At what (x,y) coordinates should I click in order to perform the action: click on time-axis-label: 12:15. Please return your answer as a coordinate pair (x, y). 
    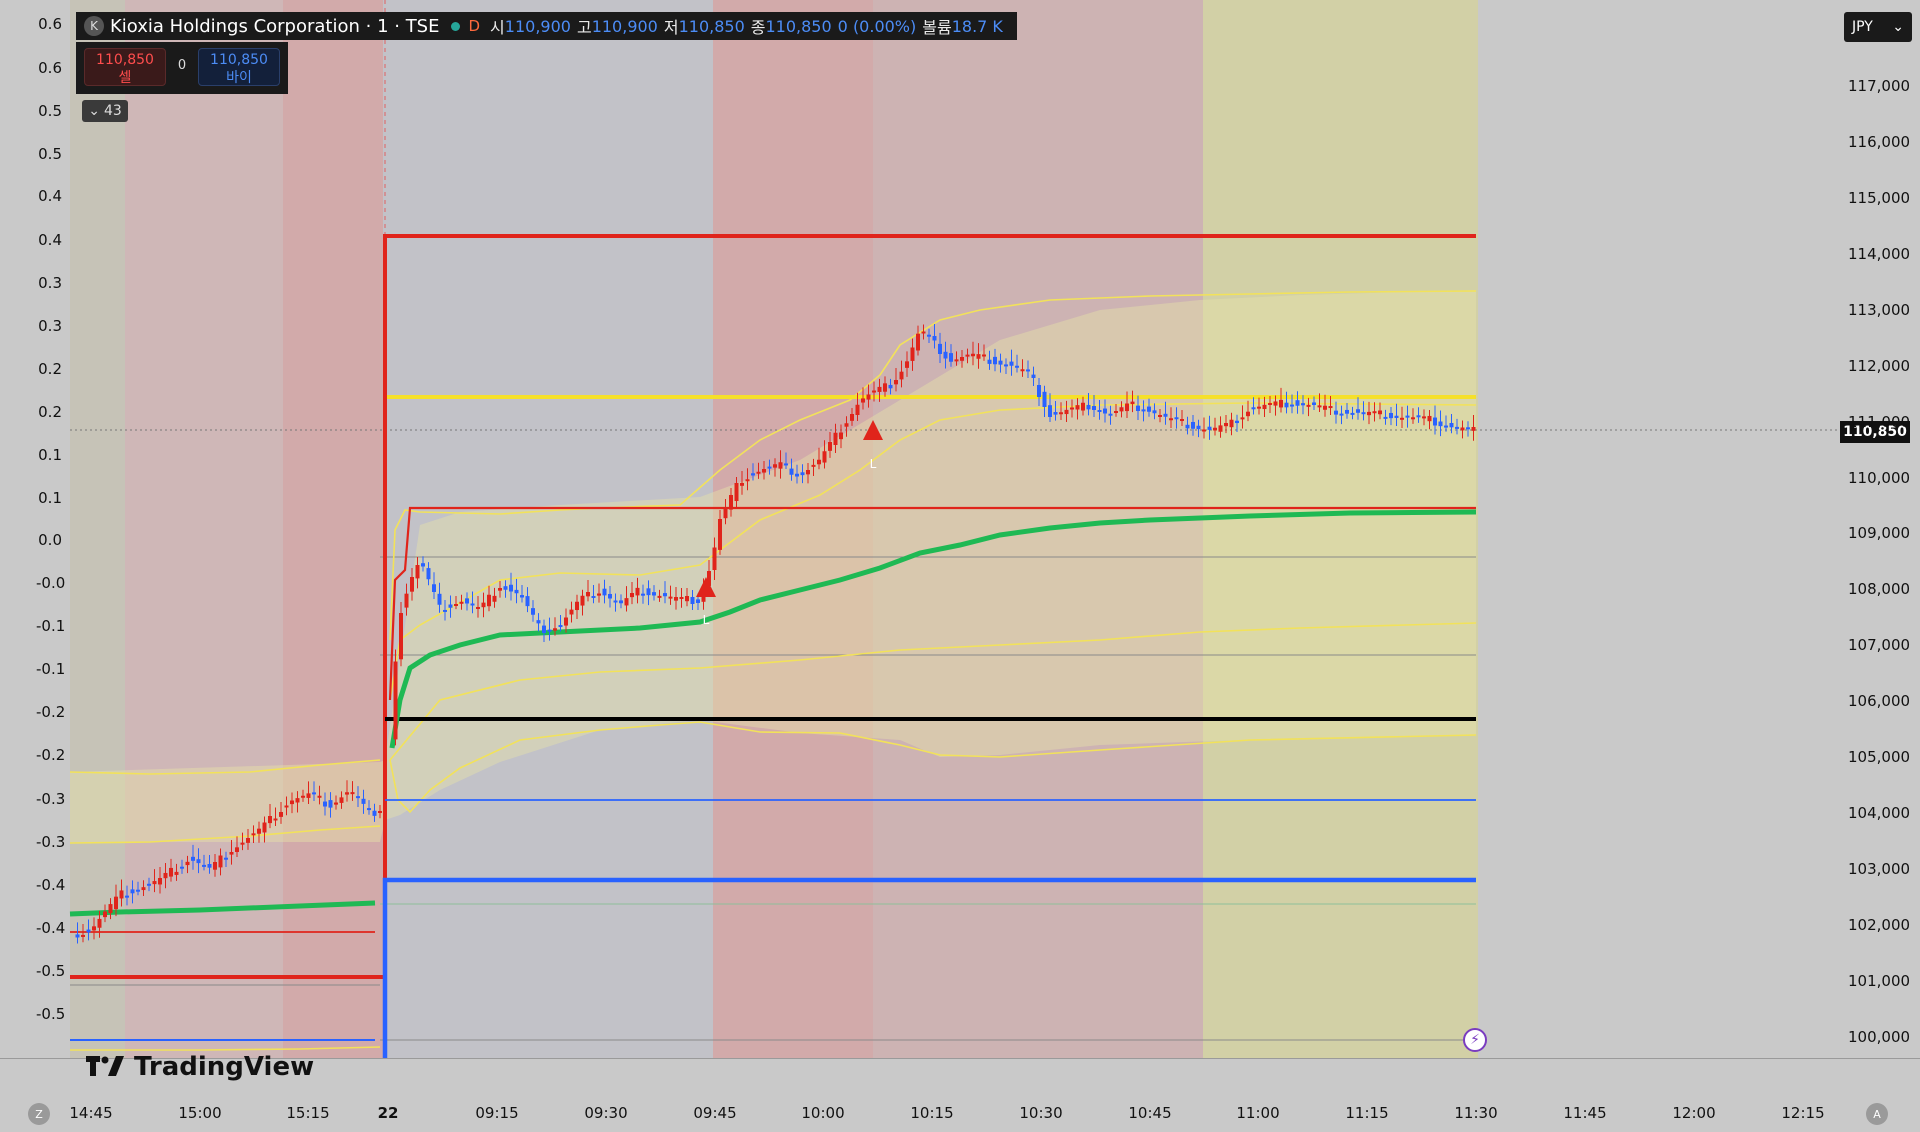
    Looking at the image, I should click on (1803, 1113).